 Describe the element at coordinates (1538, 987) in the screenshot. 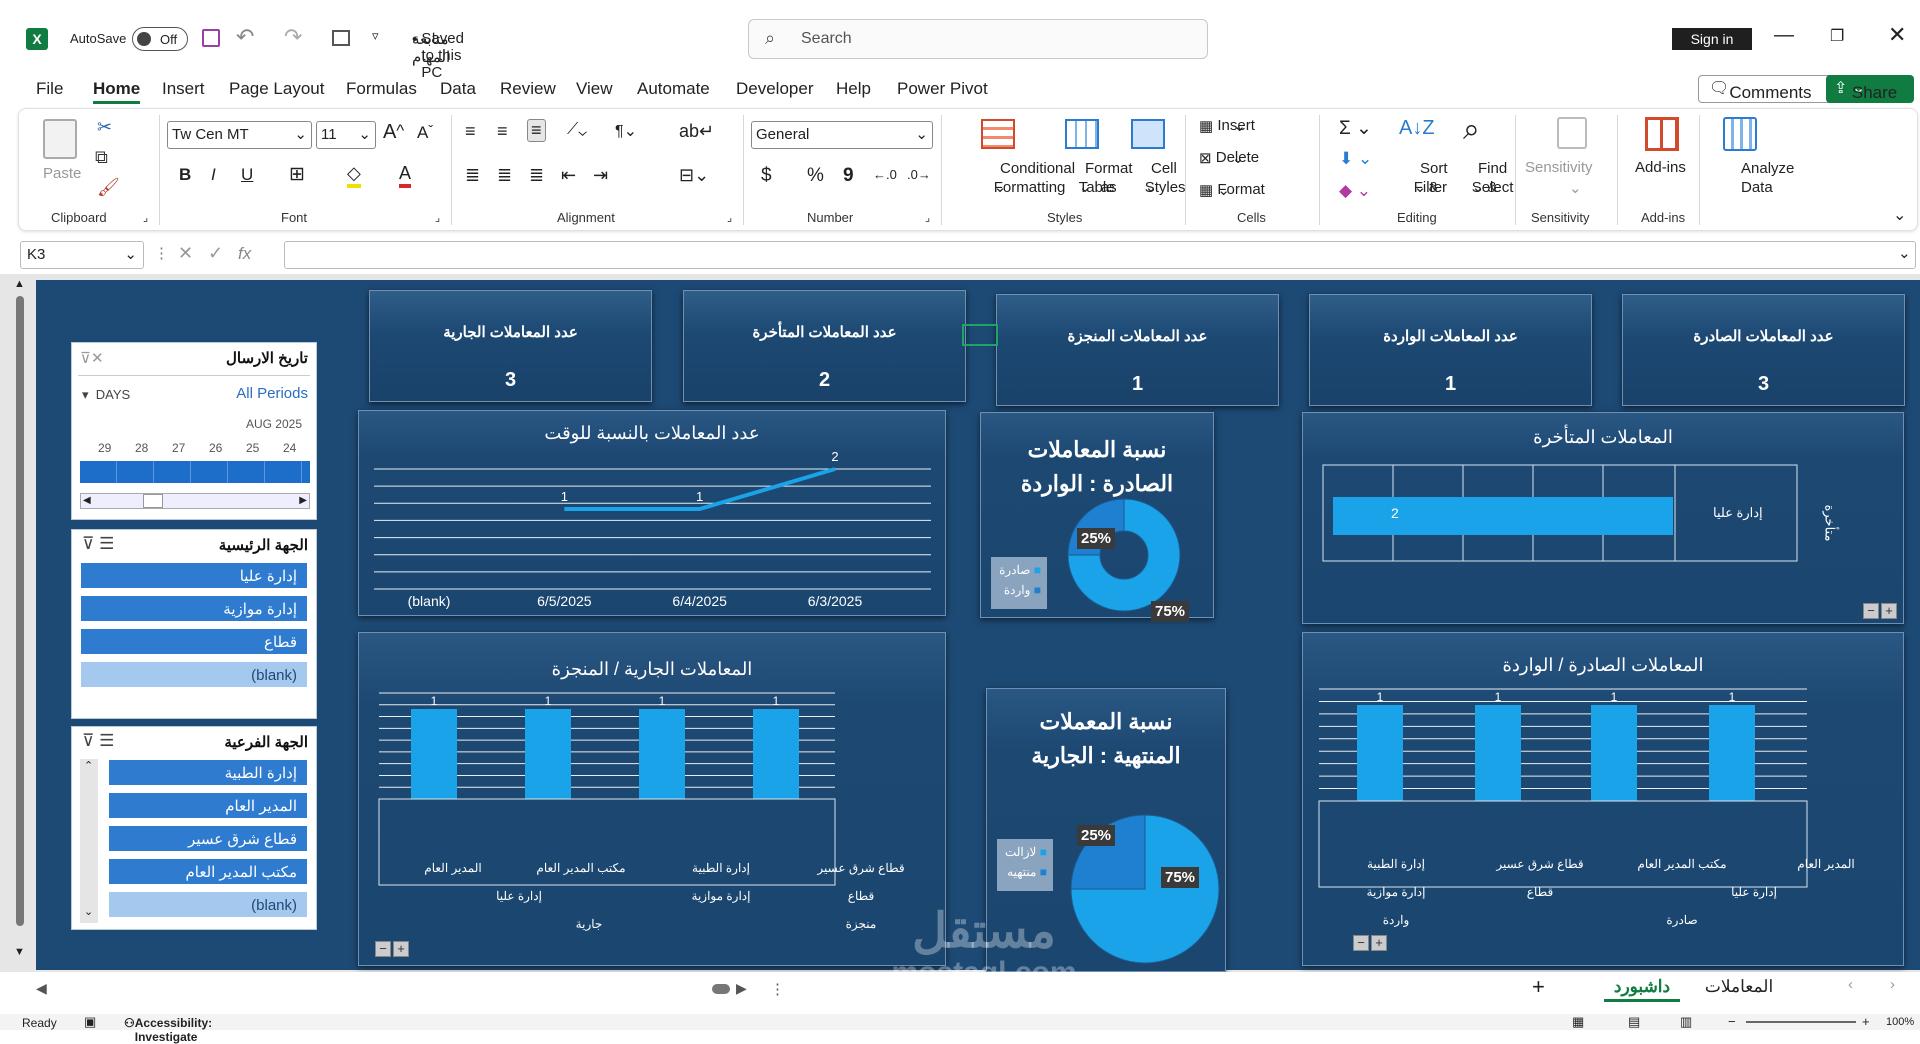

I see `add-sheet-button: +` at that location.